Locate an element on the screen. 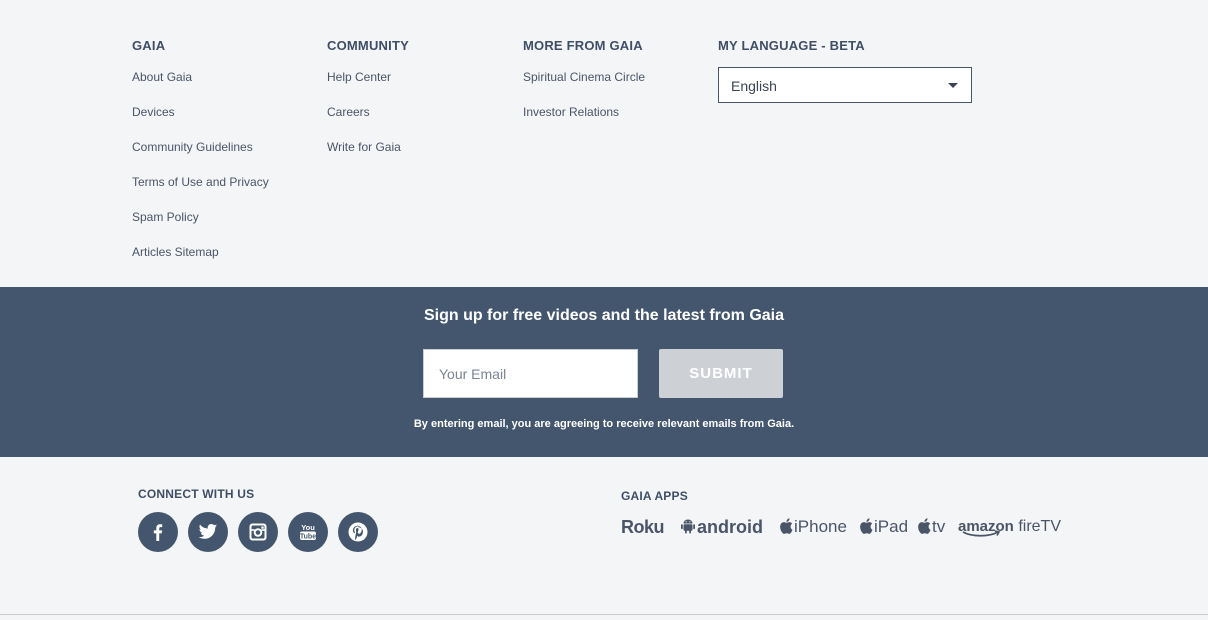 Image resolution: width=1208 pixels, height=620 pixels. link-investor-relations: Investor Relations is located at coordinates (571, 112).